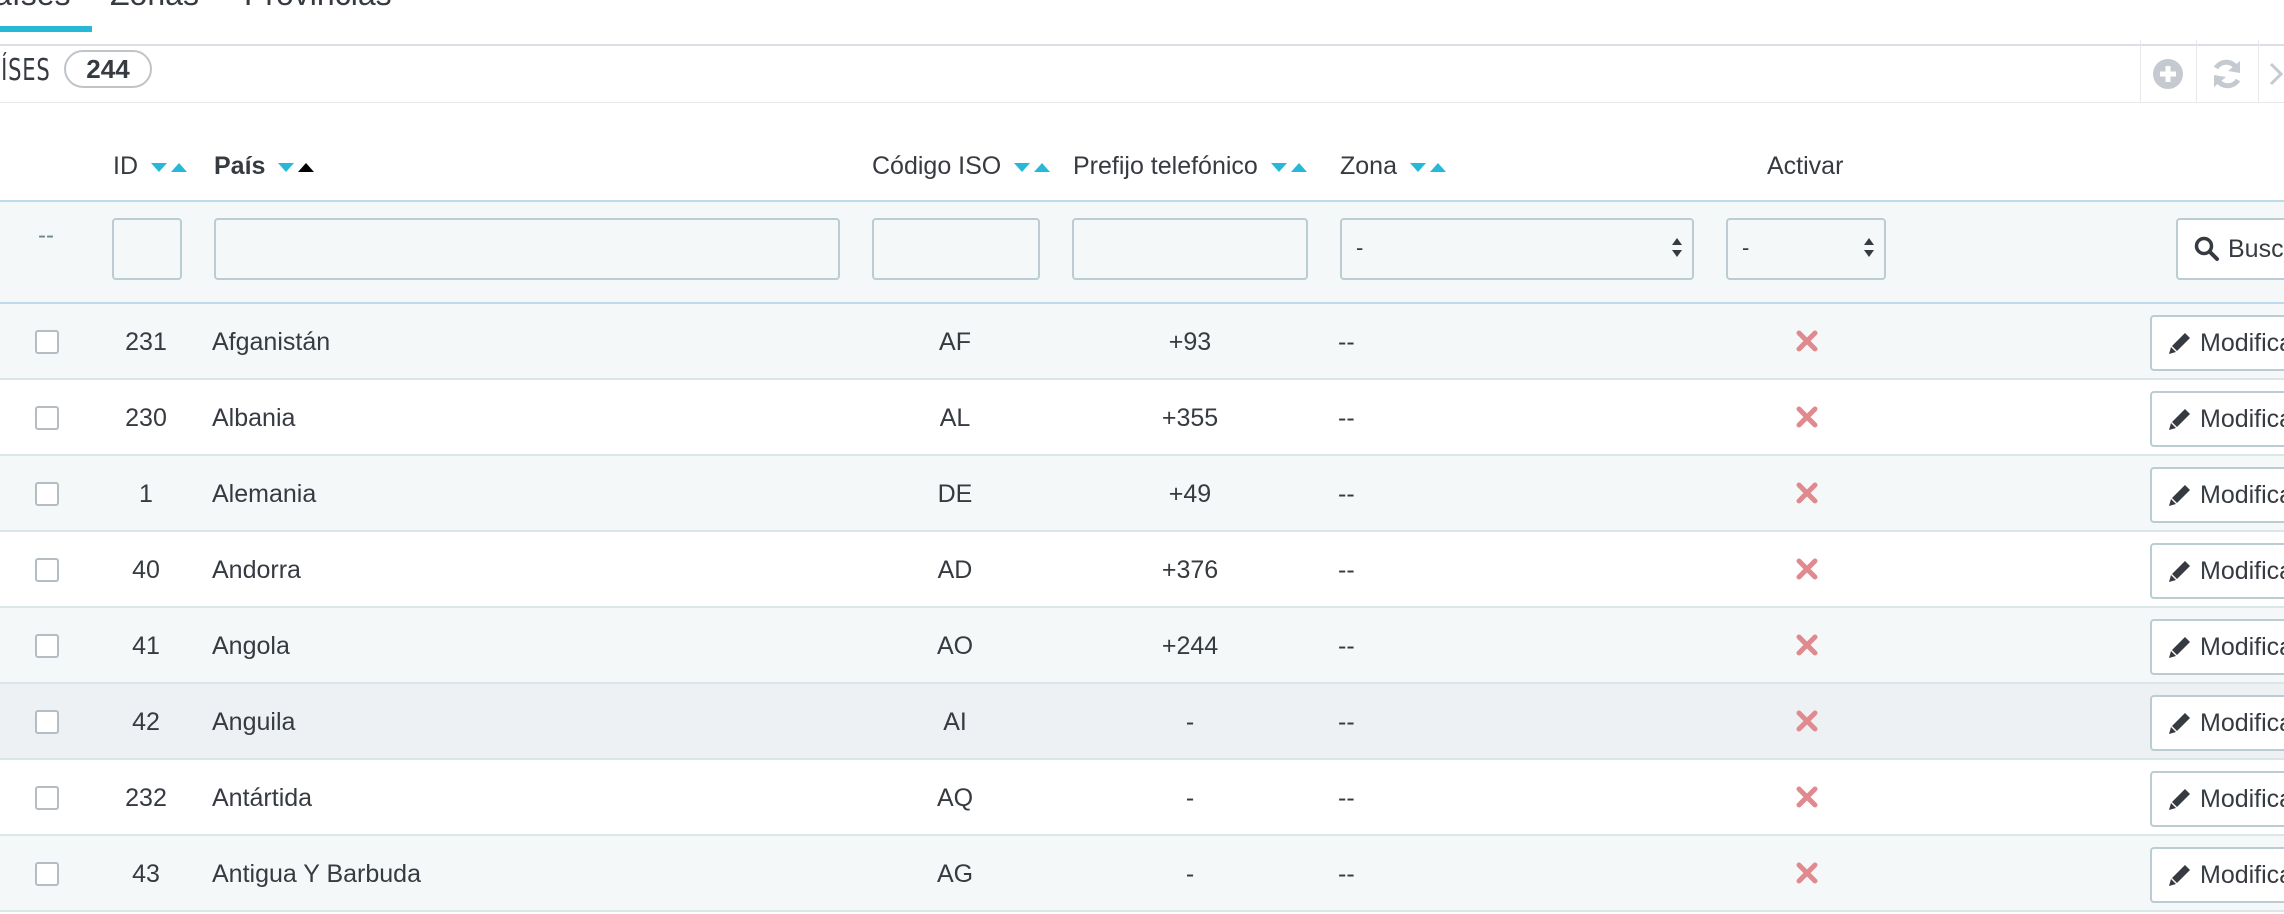 Image resolution: width=2284 pixels, height=914 pixels. I want to click on cell-phone: +376, so click(1190, 570).